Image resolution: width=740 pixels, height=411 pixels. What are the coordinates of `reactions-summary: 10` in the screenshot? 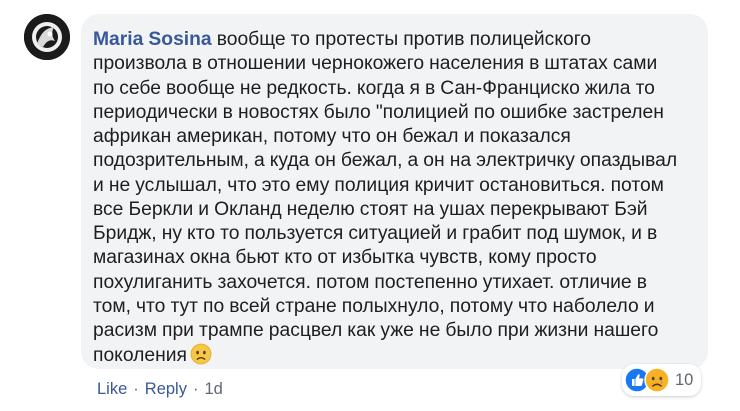 It's located at (662, 380).